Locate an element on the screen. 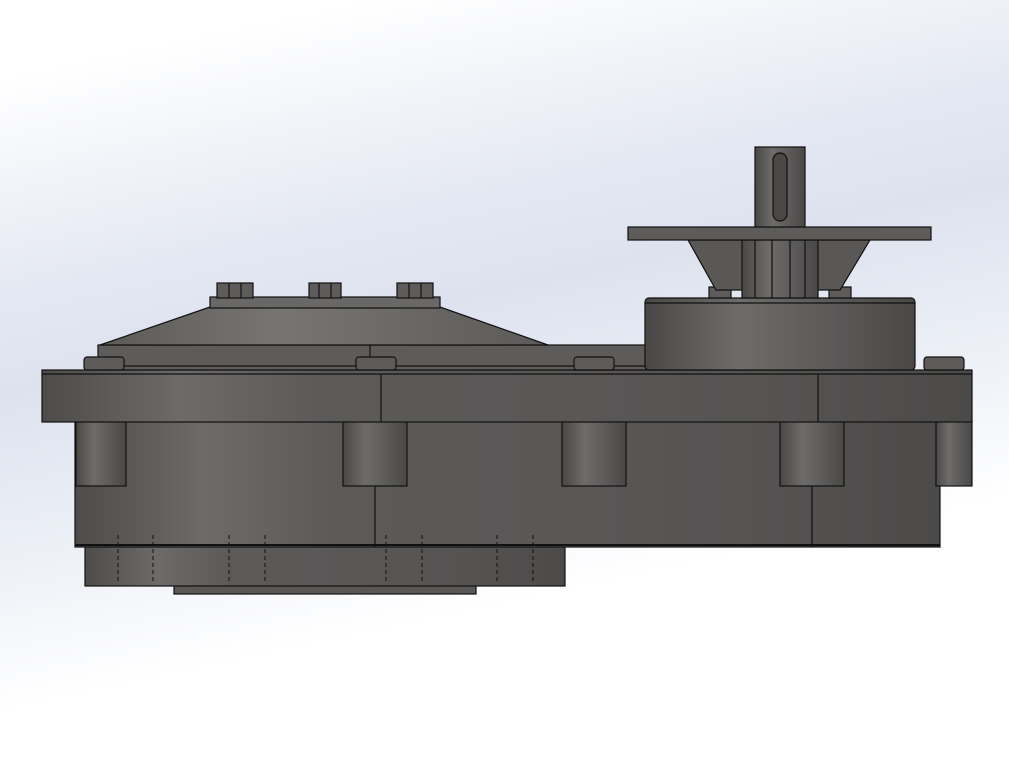 The image size is (1009, 774). output-shaft is located at coordinates (780, 187).